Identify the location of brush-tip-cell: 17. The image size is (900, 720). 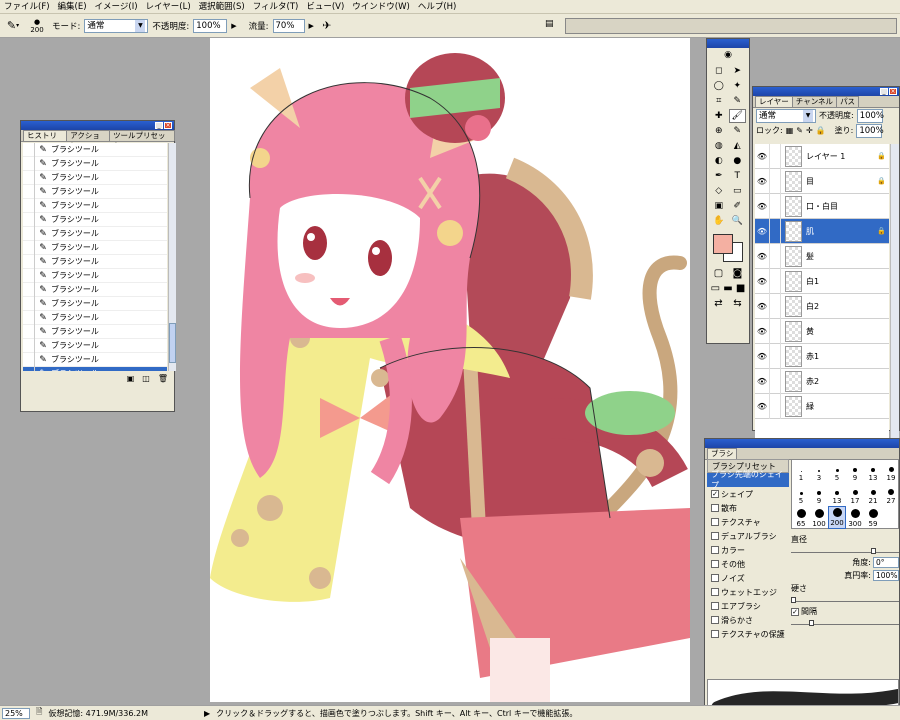
(855, 494).